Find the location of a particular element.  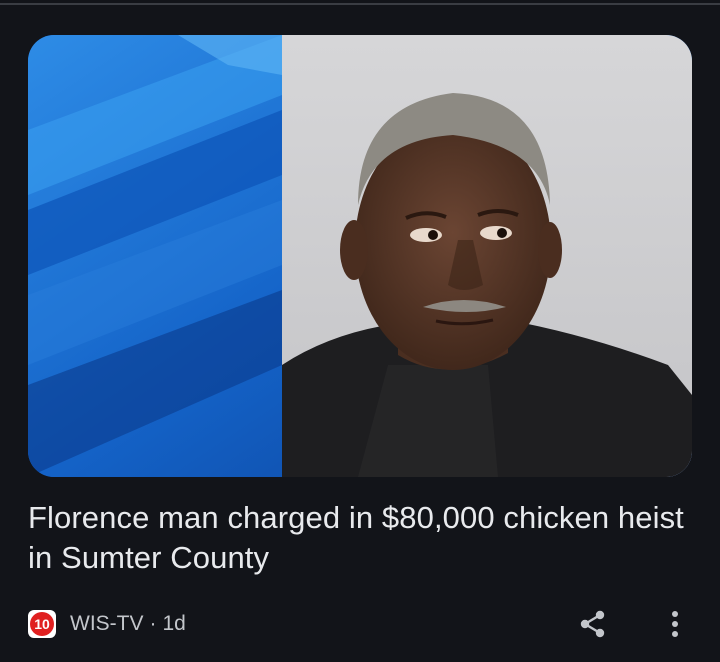

share-button is located at coordinates (593, 624).